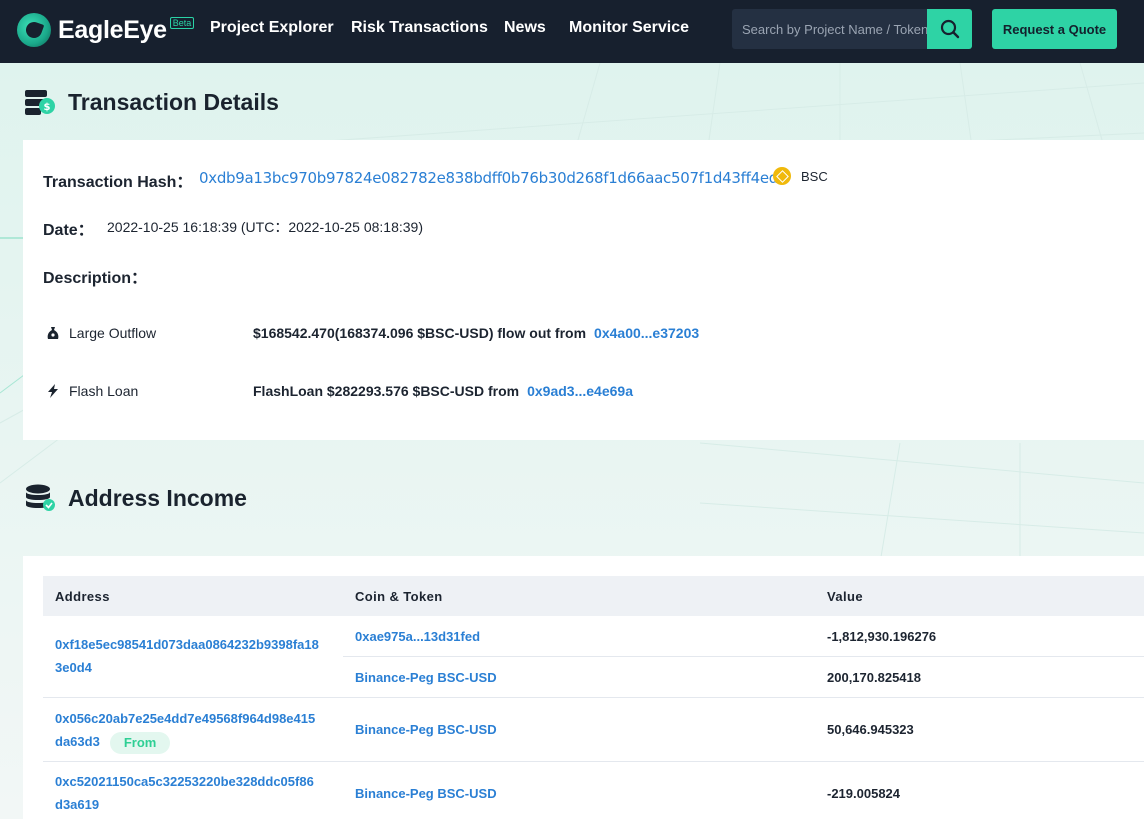  Describe the element at coordinates (95, 278) in the screenshot. I see `description-label: Description：` at that location.